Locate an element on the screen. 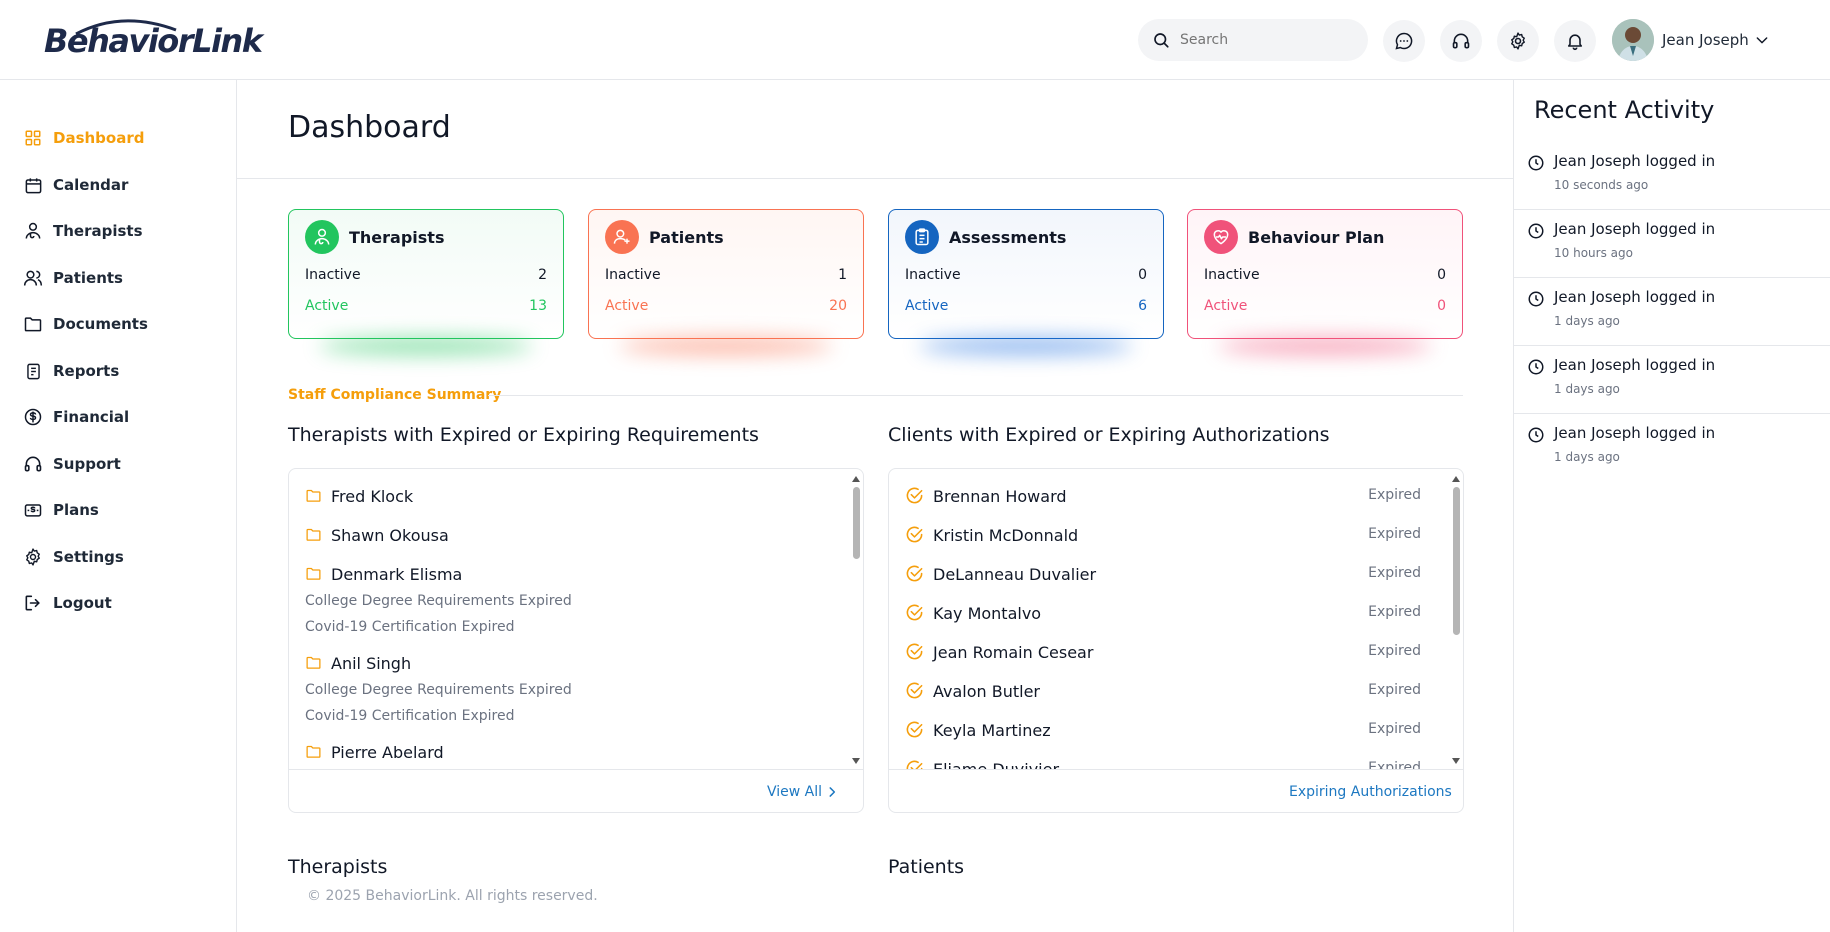  patients-card: Patients Inactive 1 Active 20 is located at coordinates (726, 281).